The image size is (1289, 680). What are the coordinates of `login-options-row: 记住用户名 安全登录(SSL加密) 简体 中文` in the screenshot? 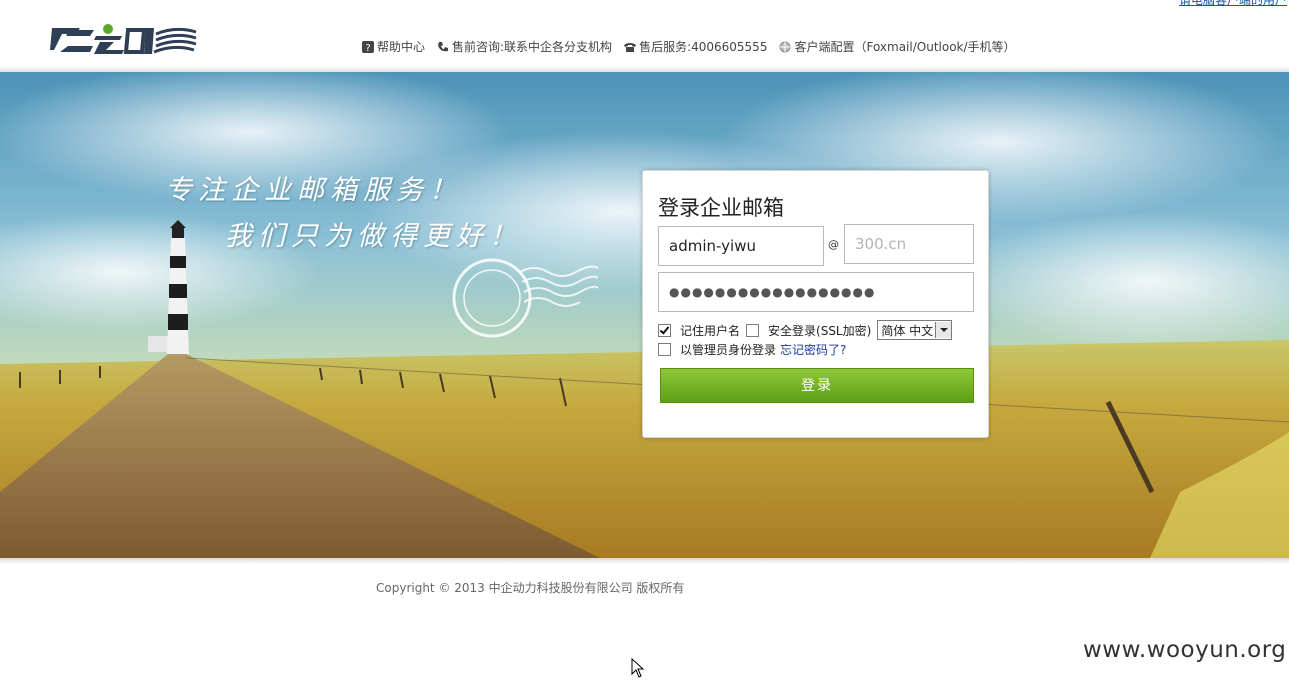 It's located at (805, 330).